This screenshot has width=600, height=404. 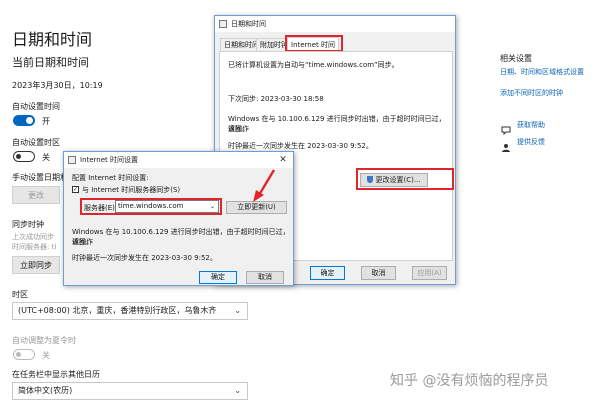 I want to click on close-icon: ✕, so click(x=283, y=160).